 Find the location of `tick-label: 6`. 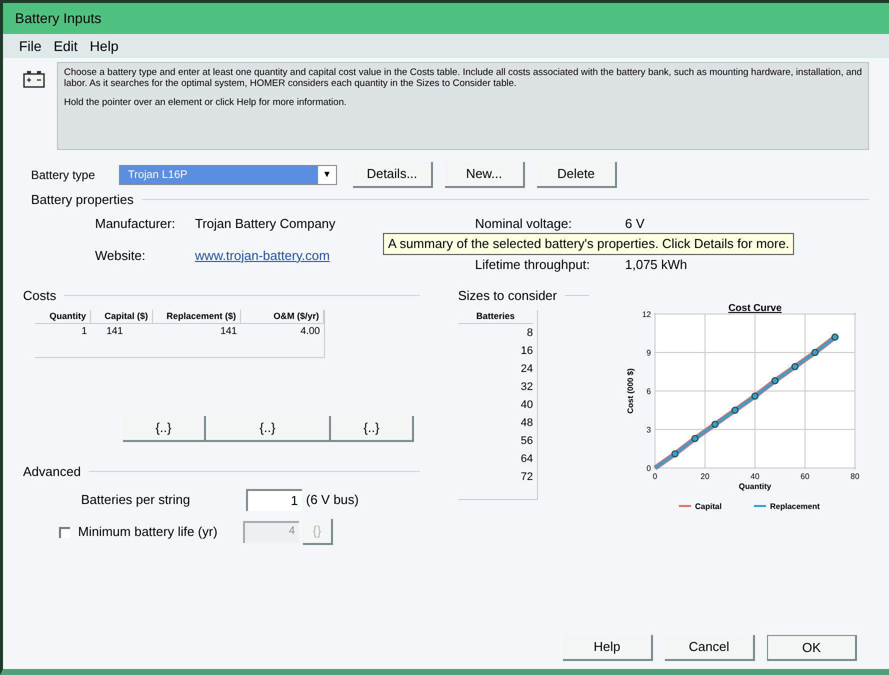

tick-label: 6 is located at coordinates (648, 391).